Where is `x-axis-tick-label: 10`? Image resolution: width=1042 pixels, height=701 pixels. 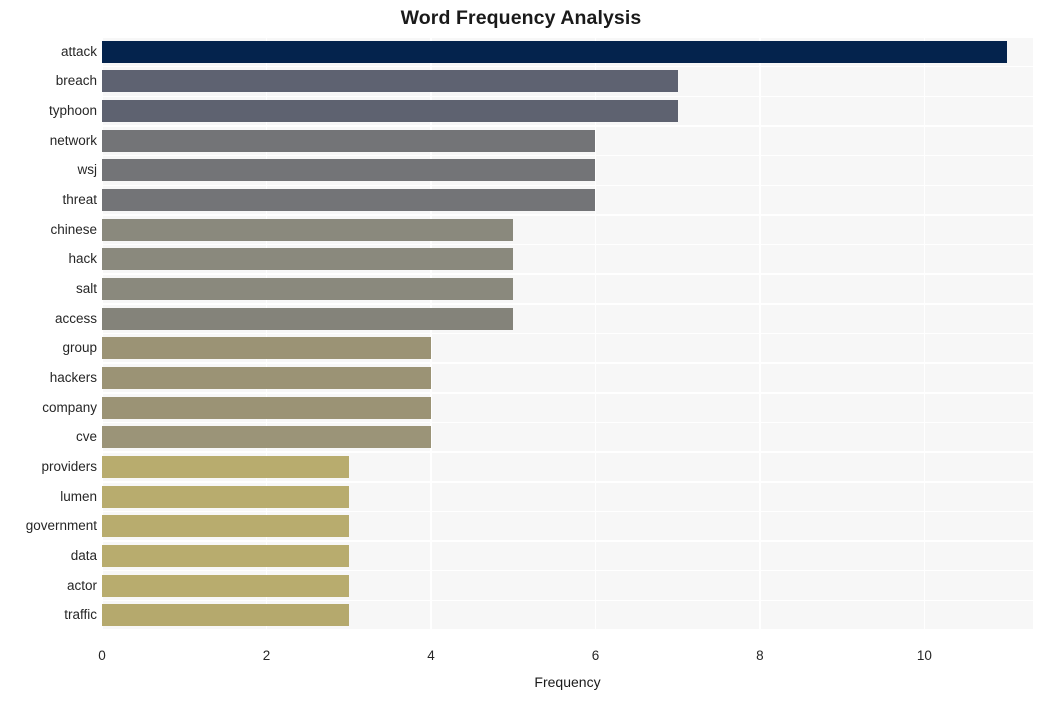 x-axis-tick-label: 10 is located at coordinates (924, 655).